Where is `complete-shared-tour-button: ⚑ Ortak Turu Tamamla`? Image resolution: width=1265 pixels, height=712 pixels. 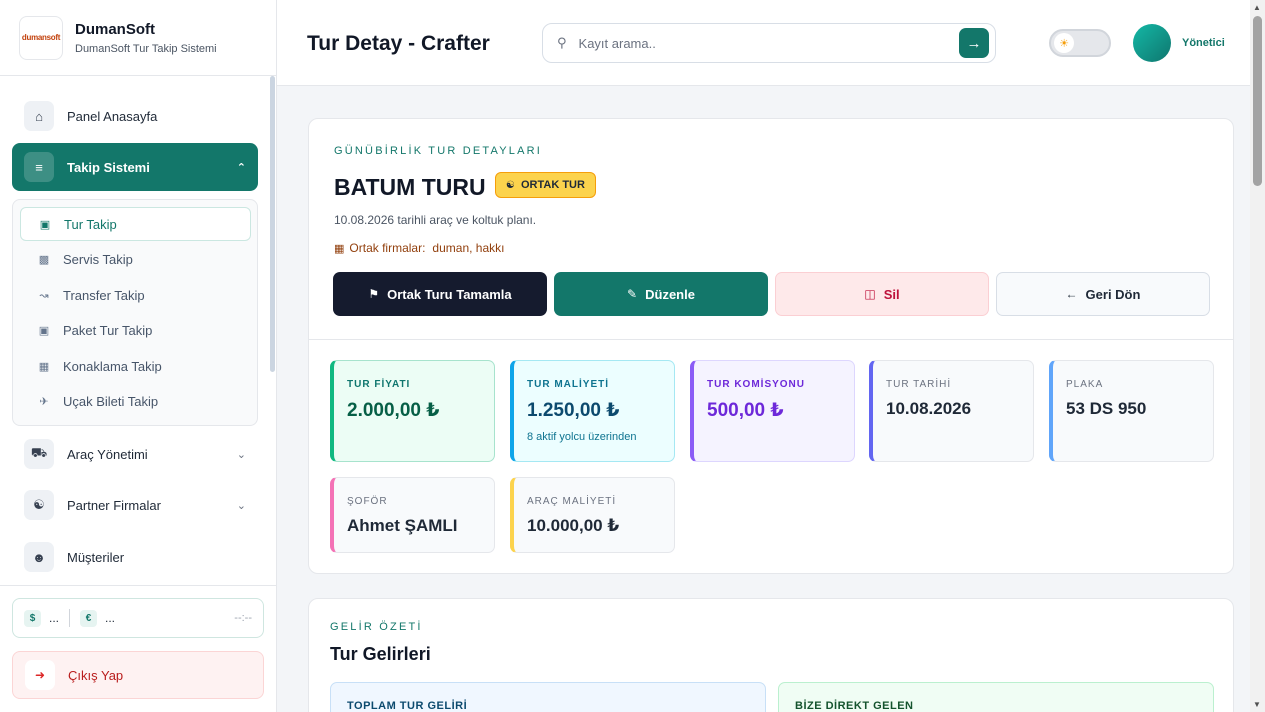
complete-shared-tour-button: ⚑ Ortak Turu Tamamla is located at coordinates (440, 294).